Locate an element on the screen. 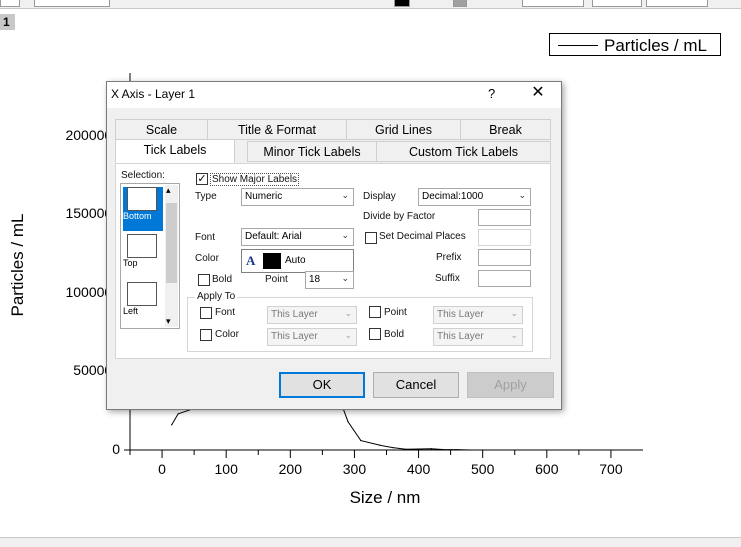 This screenshot has width=741, height=547. tab-grid-lines: Grid Lines is located at coordinates (403, 129).